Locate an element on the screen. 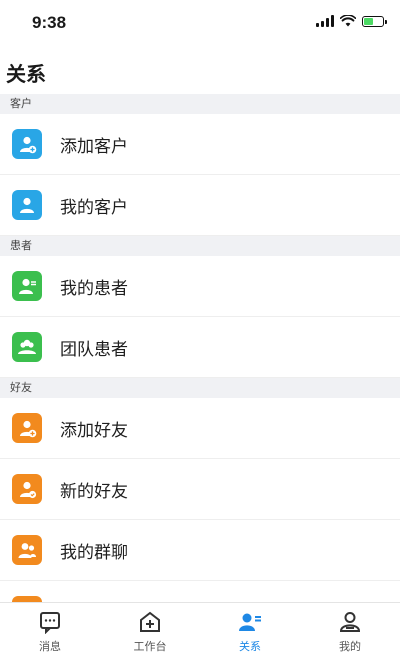 This screenshot has height=667, width=400. tab-workbench: 工作台 is located at coordinates (150, 635).